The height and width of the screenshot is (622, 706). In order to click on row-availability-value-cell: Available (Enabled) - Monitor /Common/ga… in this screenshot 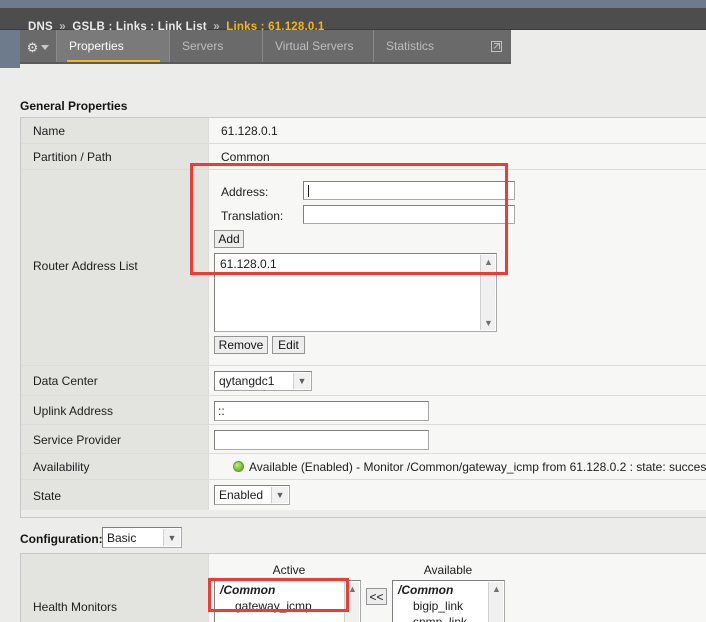, I will do `click(458, 466)`.